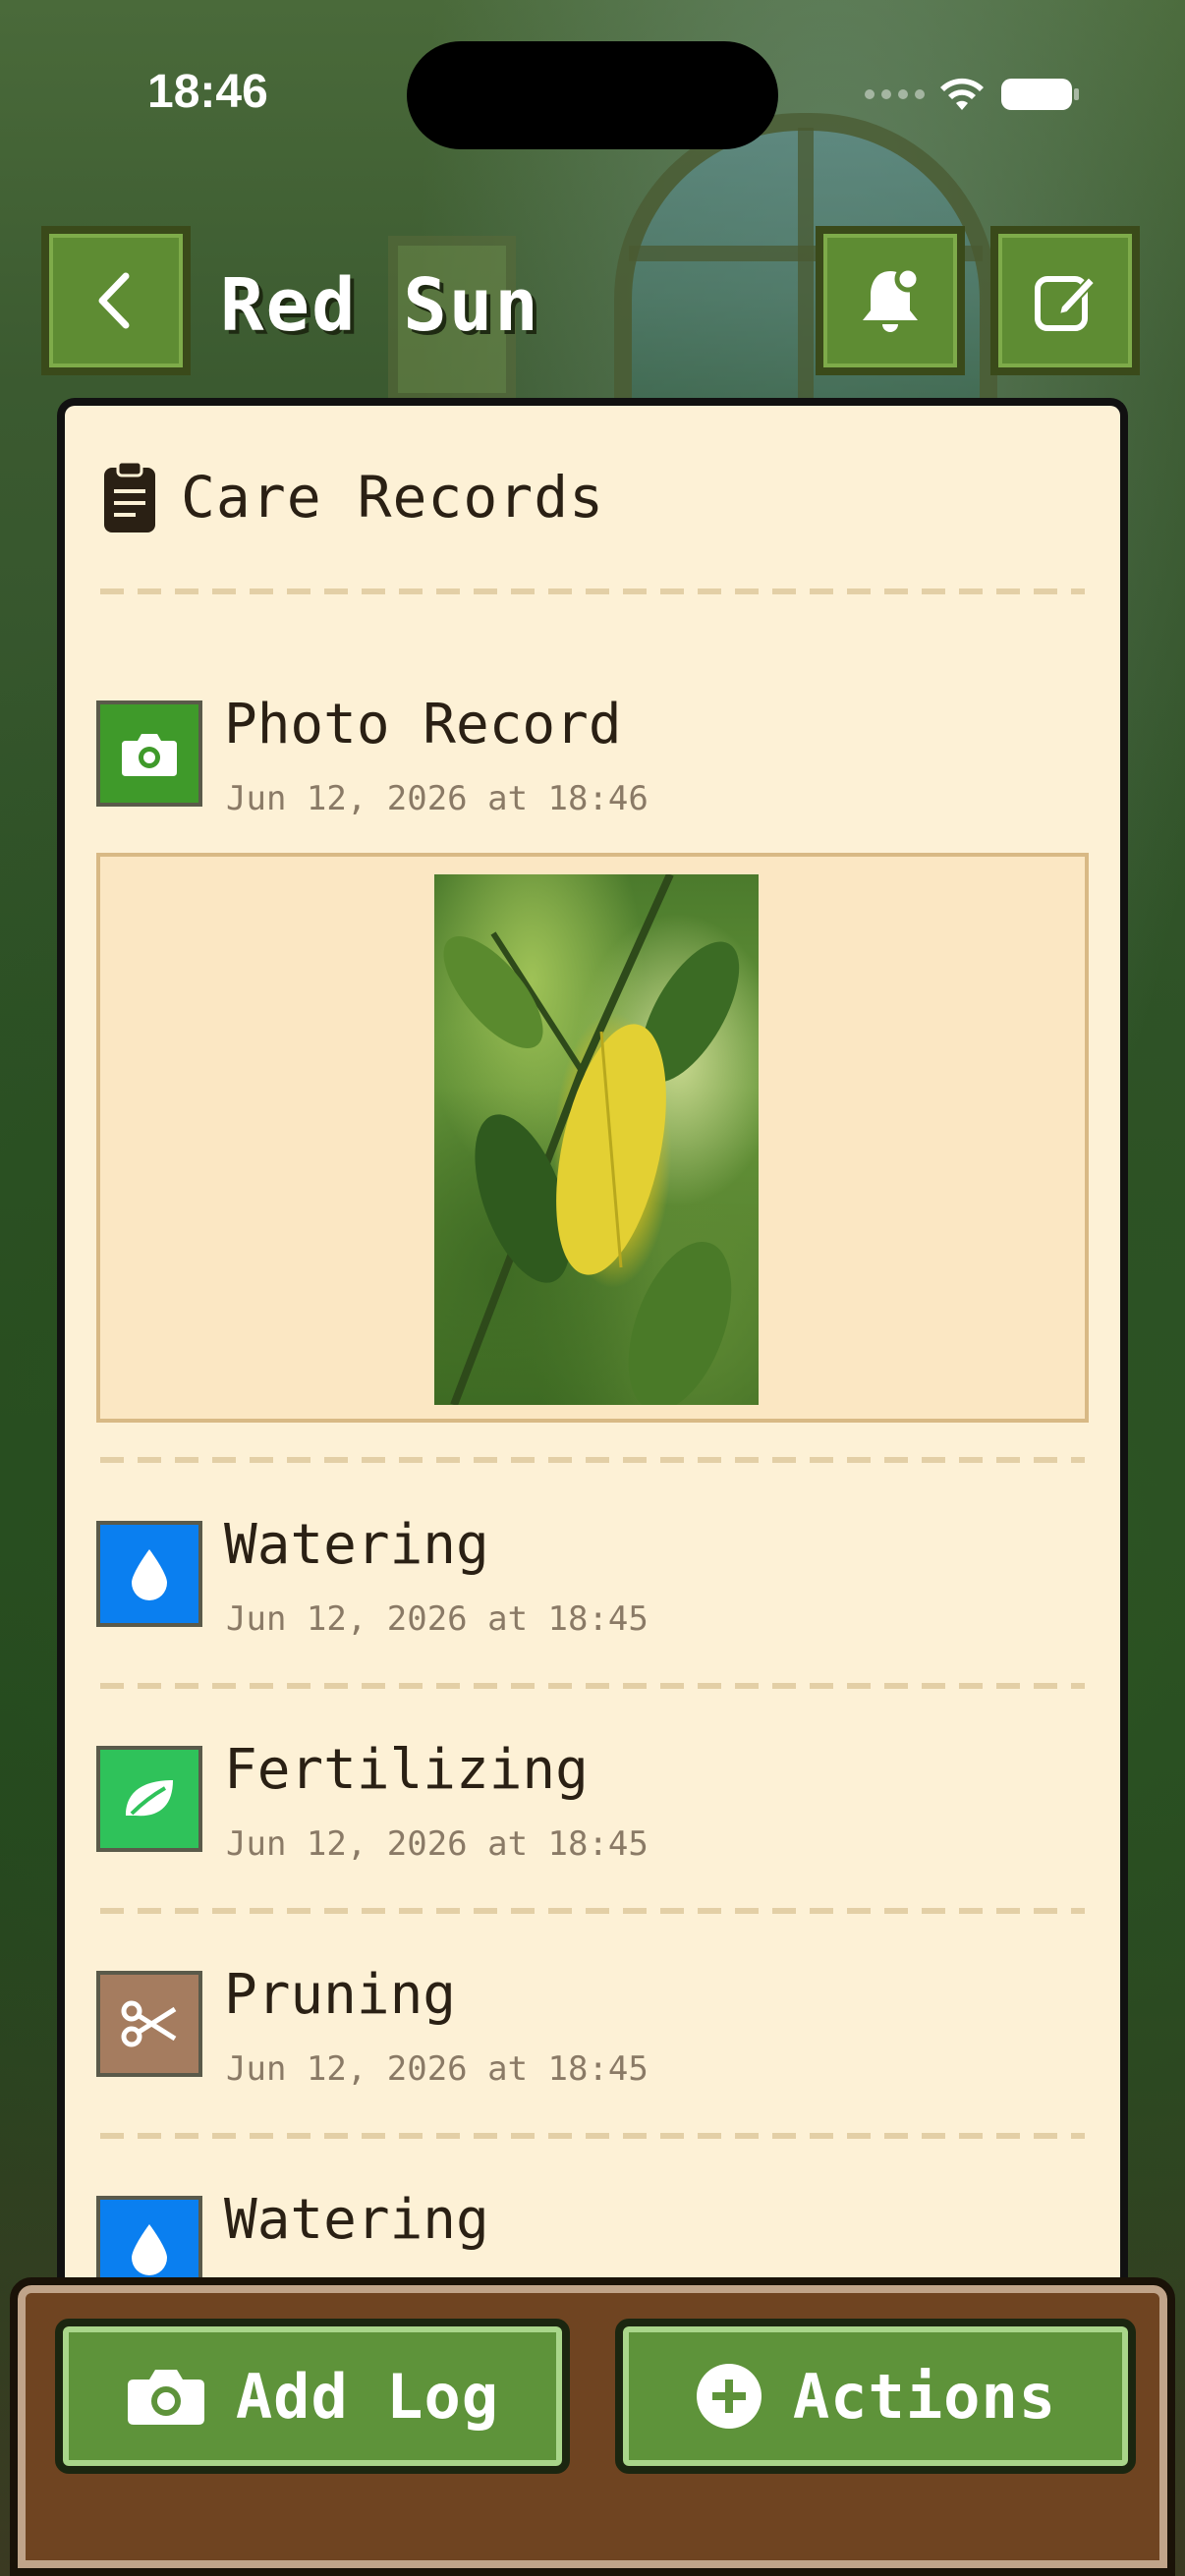 This screenshot has height=2576, width=1185. Describe the element at coordinates (592, 1801) in the screenshot. I see `record-item: Fertilizing Jun 12, 2026 at 18:45` at that location.